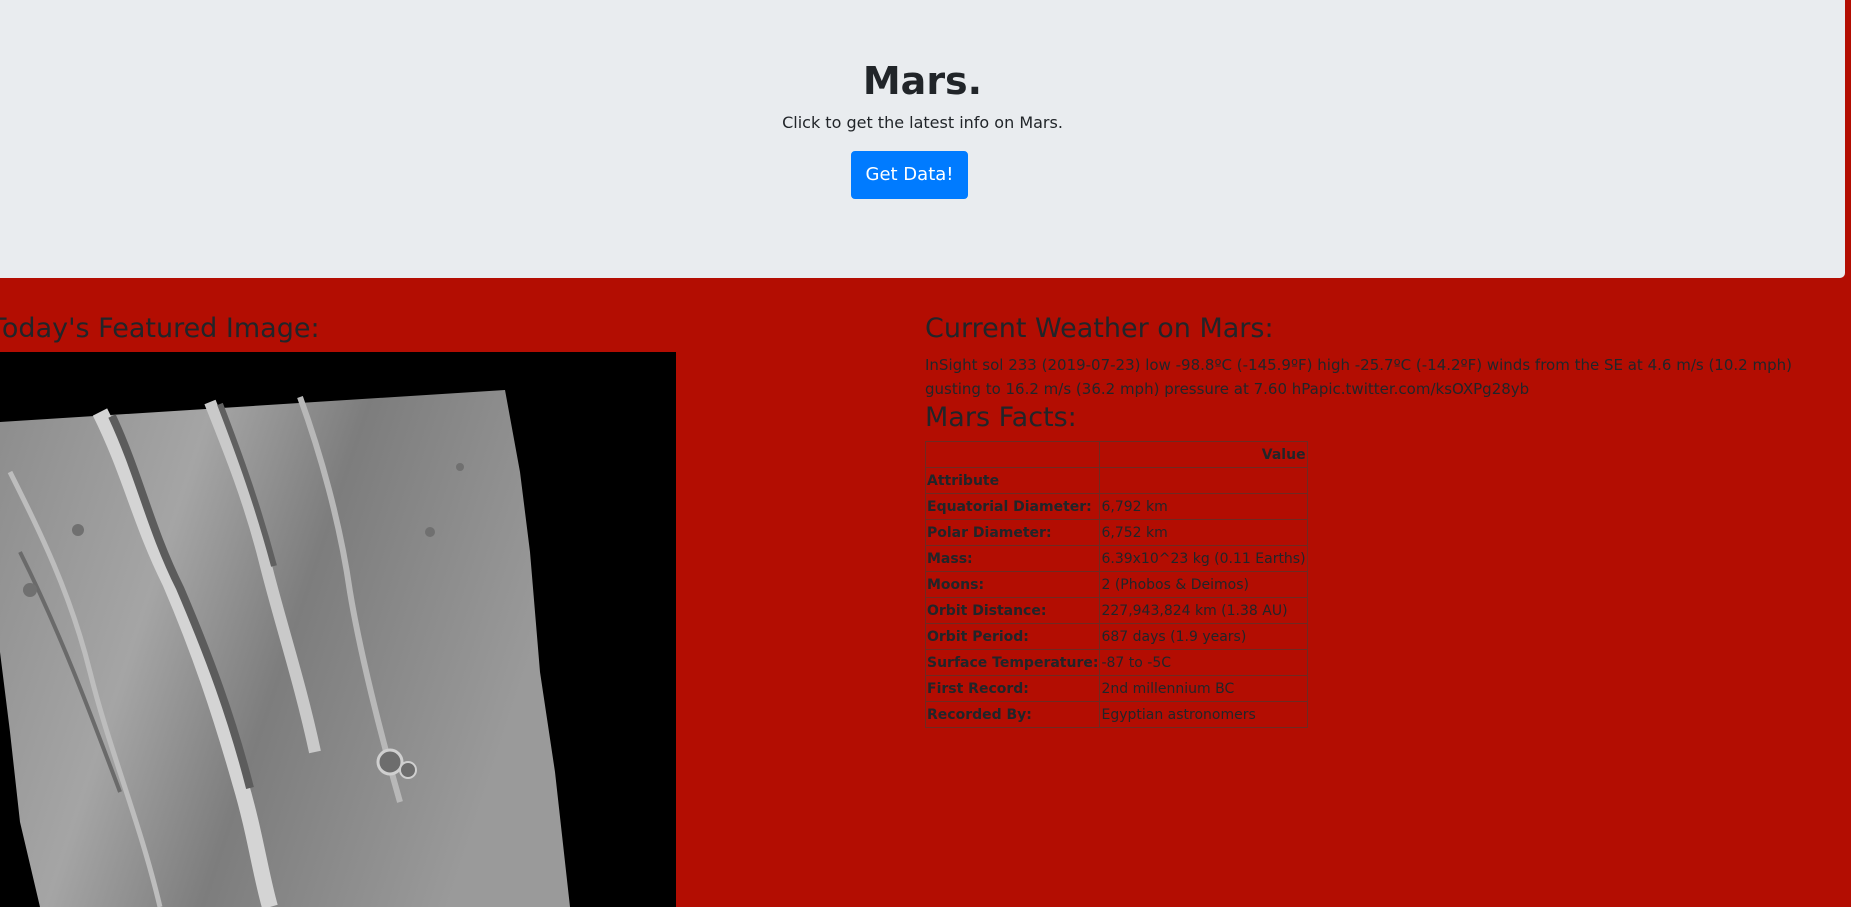 Image resolution: width=1851 pixels, height=907 pixels. I want to click on attribute-cell: Orbit Distance:, so click(1012, 610).